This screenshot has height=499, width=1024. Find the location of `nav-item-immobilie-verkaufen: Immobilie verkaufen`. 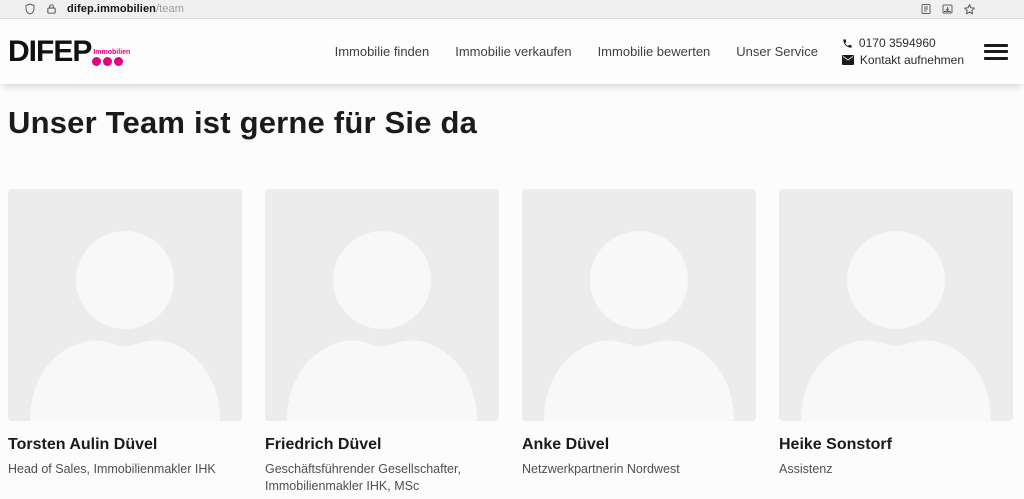

nav-item-immobilie-verkaufen: Immobilie verkaufen is located at coordinates (513, 51).